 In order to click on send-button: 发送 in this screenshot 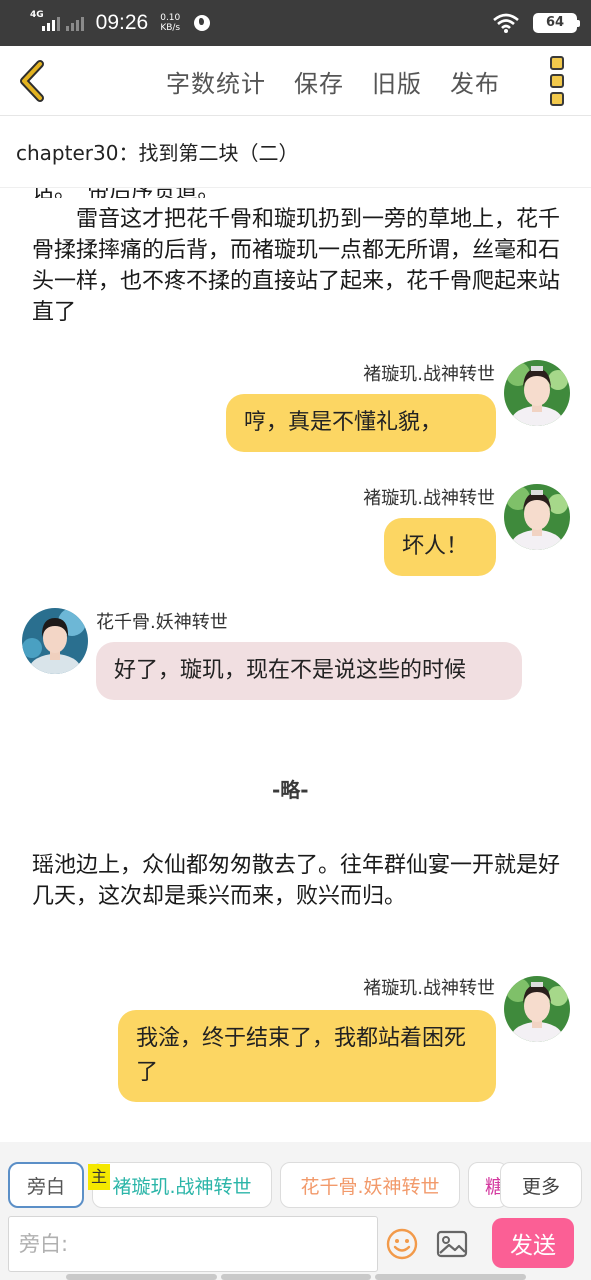, I will do `click(533, 1243)`.